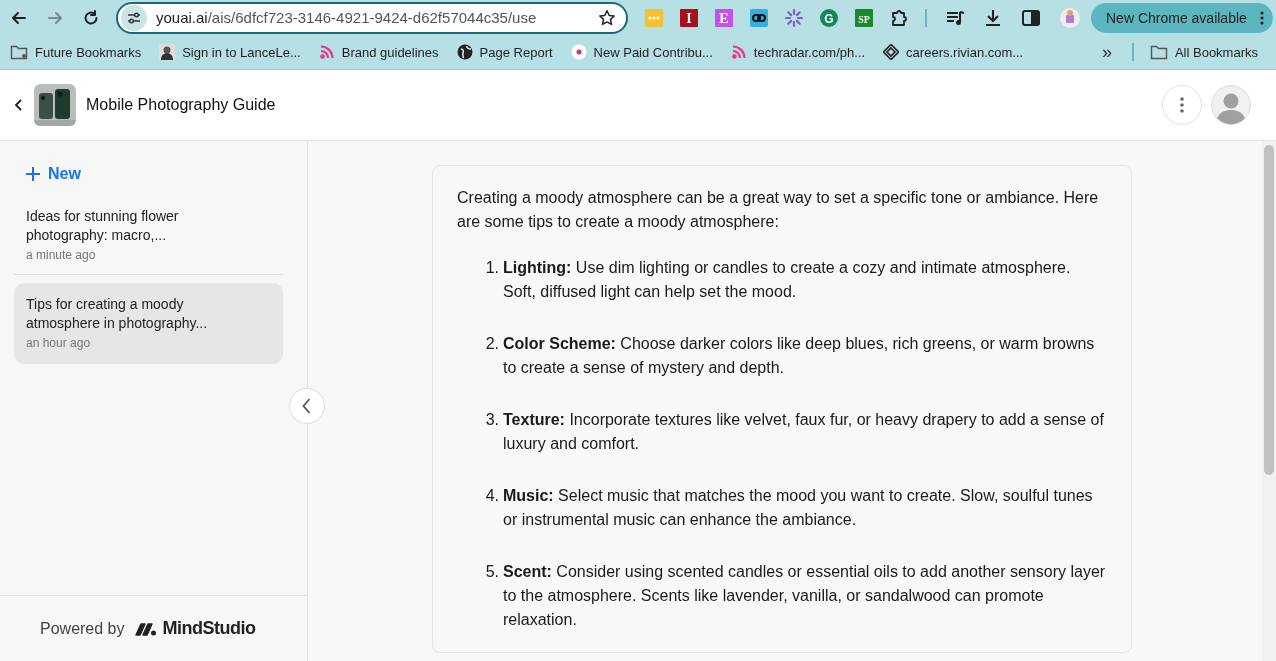  I want to click on extension-icon: I, so click(689, 17).